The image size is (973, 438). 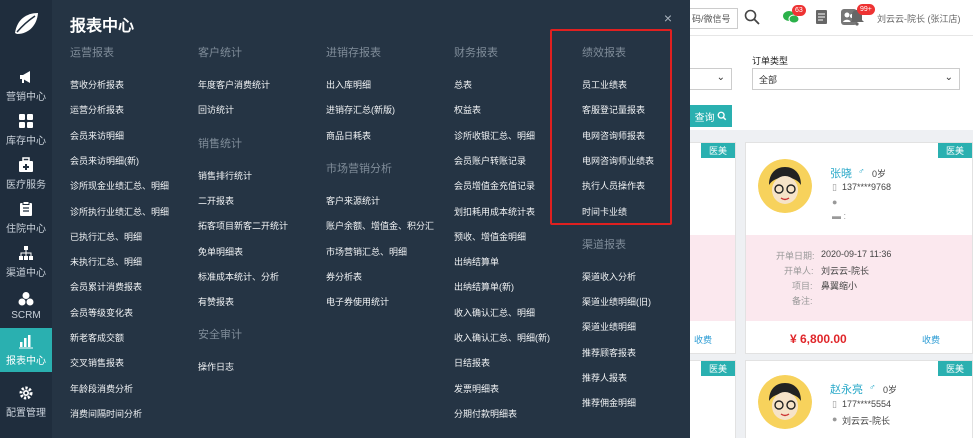 What do you see at coordinates (216, 366) in the screenshot?
I see `menu-report-link: 操作日志` at bounding box center [216, 366].